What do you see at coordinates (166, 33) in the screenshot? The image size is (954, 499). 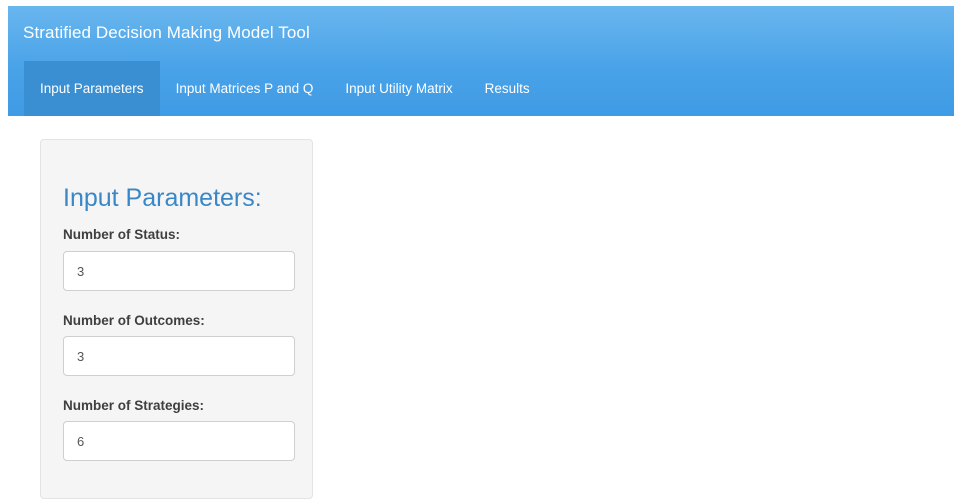 I see `app-title: Stratified Decision Making Model Tool` at bounding box center [166, 33].